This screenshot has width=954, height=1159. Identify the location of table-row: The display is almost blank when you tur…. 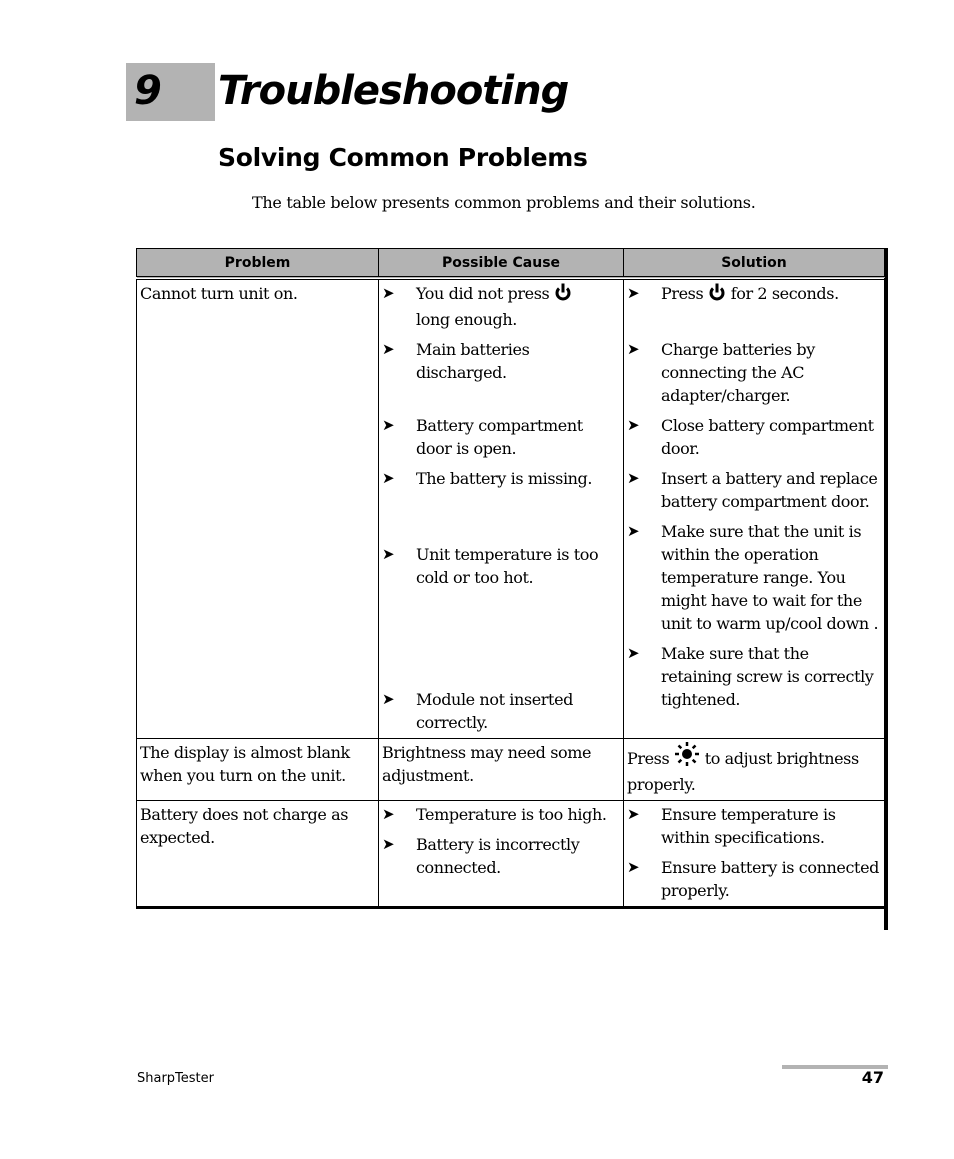
(510, 769).